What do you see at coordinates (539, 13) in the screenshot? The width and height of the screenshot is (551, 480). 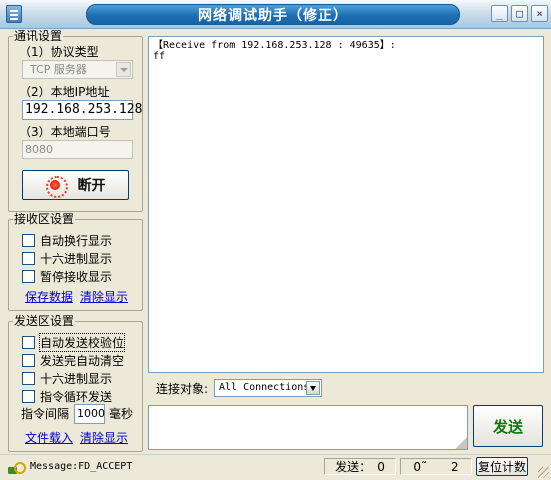 I see `close-button: ×` at bounding box center [539, 13].